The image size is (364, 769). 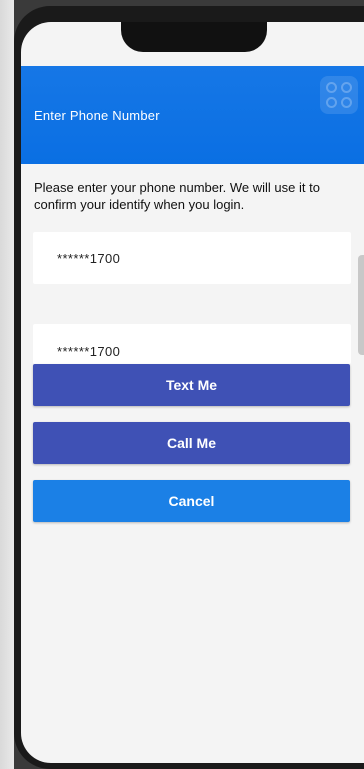 I want to click on app-header: Enter Phone Number, so click(x=192, y=115).